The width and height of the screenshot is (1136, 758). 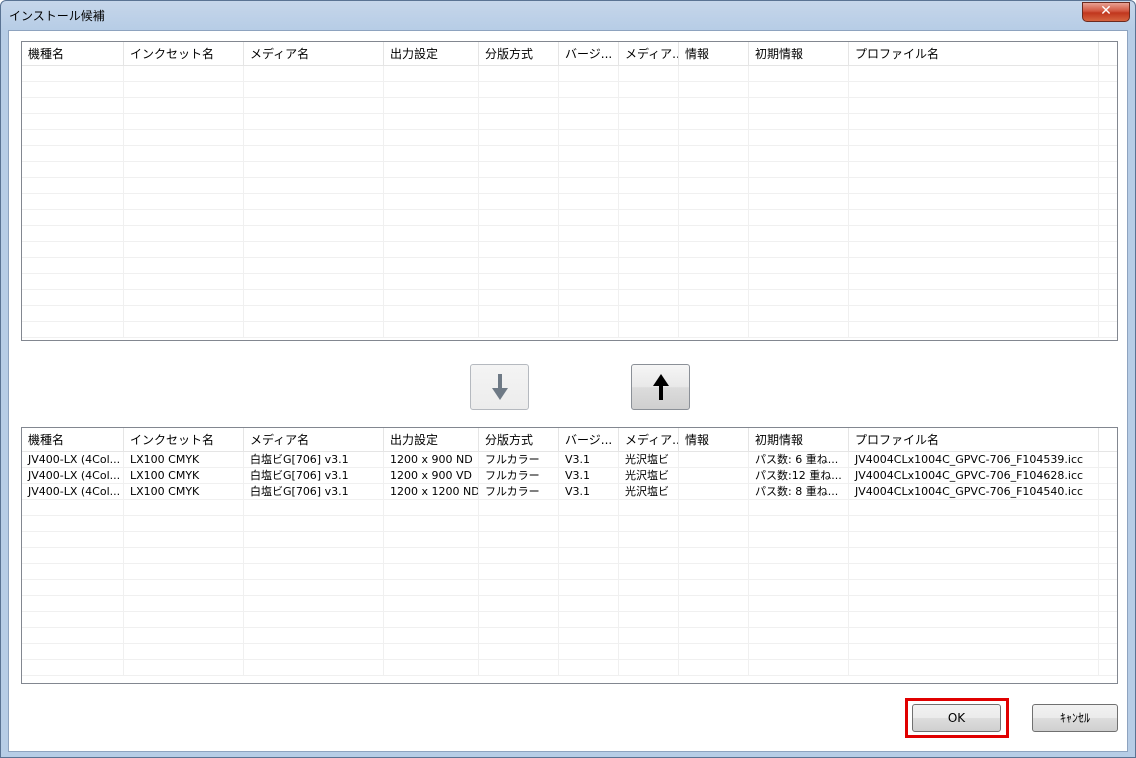 What do you see at coordinates (1075, 718) in the screenshot?
I see `cancel-button: ｷｬﾝｾﾙ` at bounding box center [1075, 718].